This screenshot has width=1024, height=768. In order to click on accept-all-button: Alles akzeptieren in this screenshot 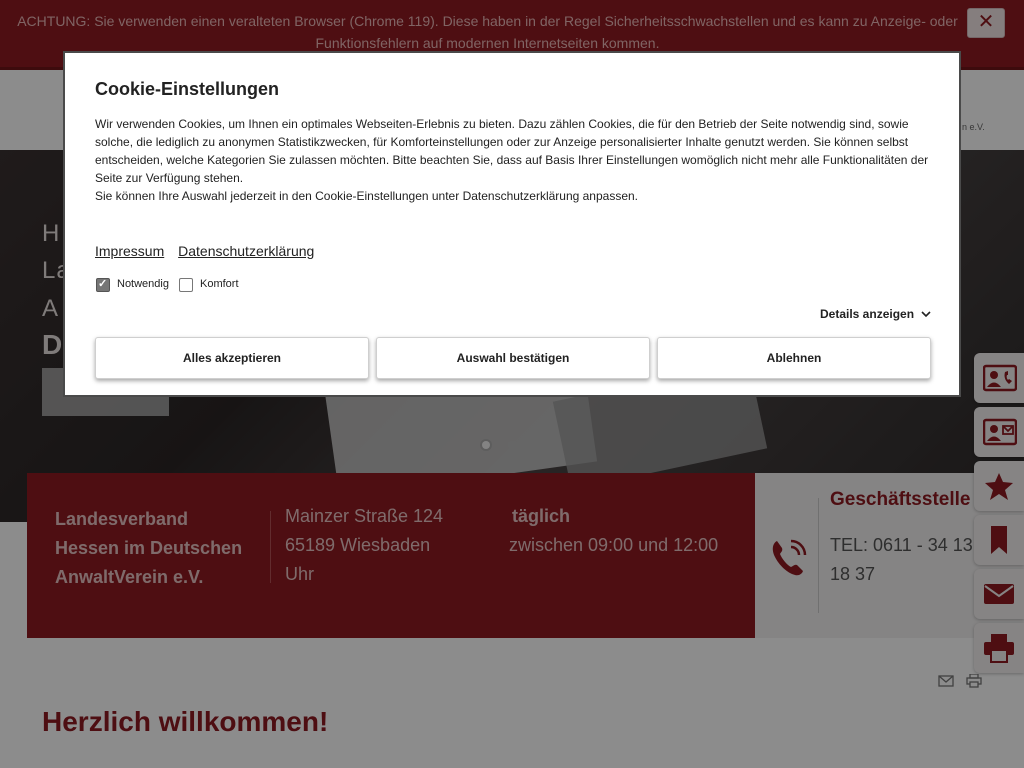, I will do `click(232, 358)`.